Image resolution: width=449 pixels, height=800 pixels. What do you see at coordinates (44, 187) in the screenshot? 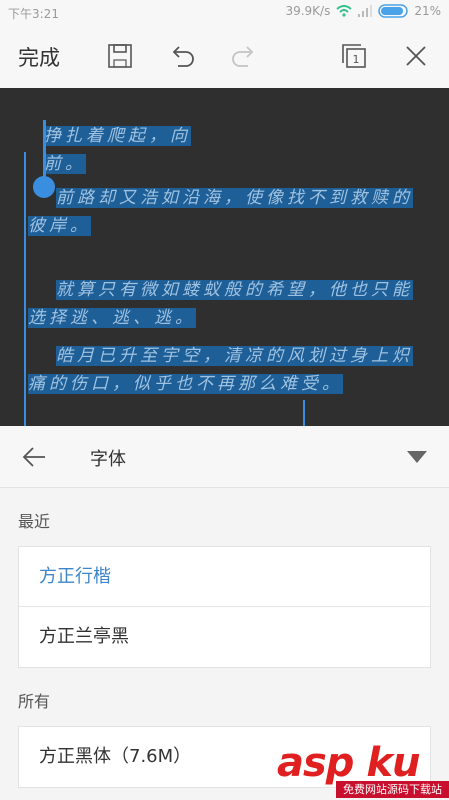
I see `selection-start-handle` at bounding box center [44, 187].